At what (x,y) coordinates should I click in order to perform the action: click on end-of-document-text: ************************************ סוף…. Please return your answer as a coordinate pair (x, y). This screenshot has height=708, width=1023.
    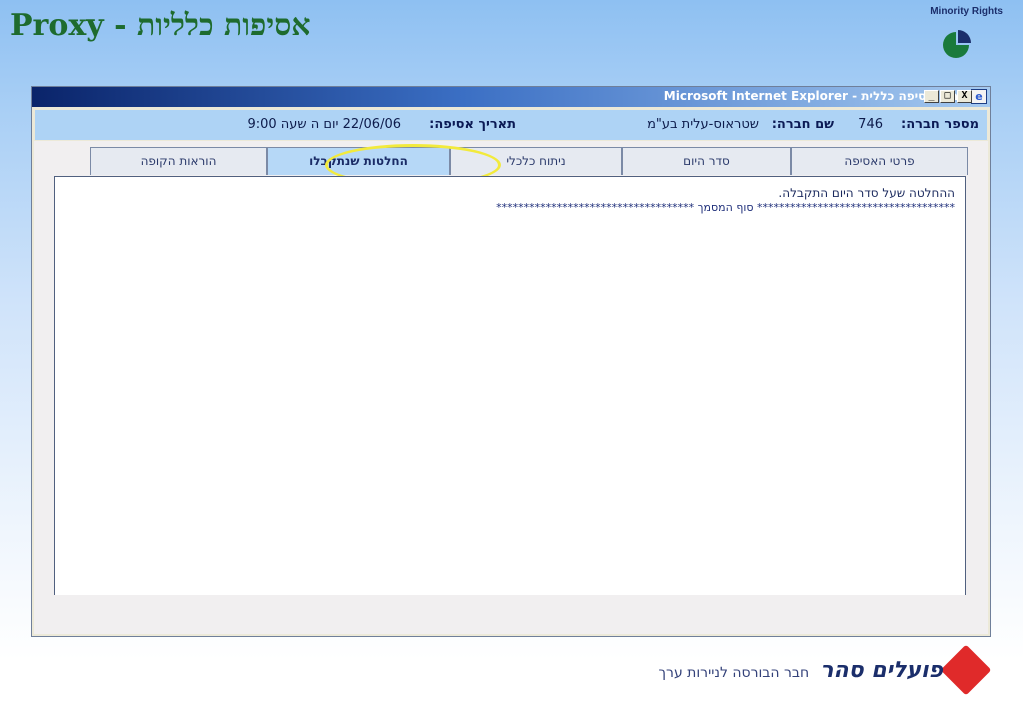
    Looking at the image, I should click on (725, 207).